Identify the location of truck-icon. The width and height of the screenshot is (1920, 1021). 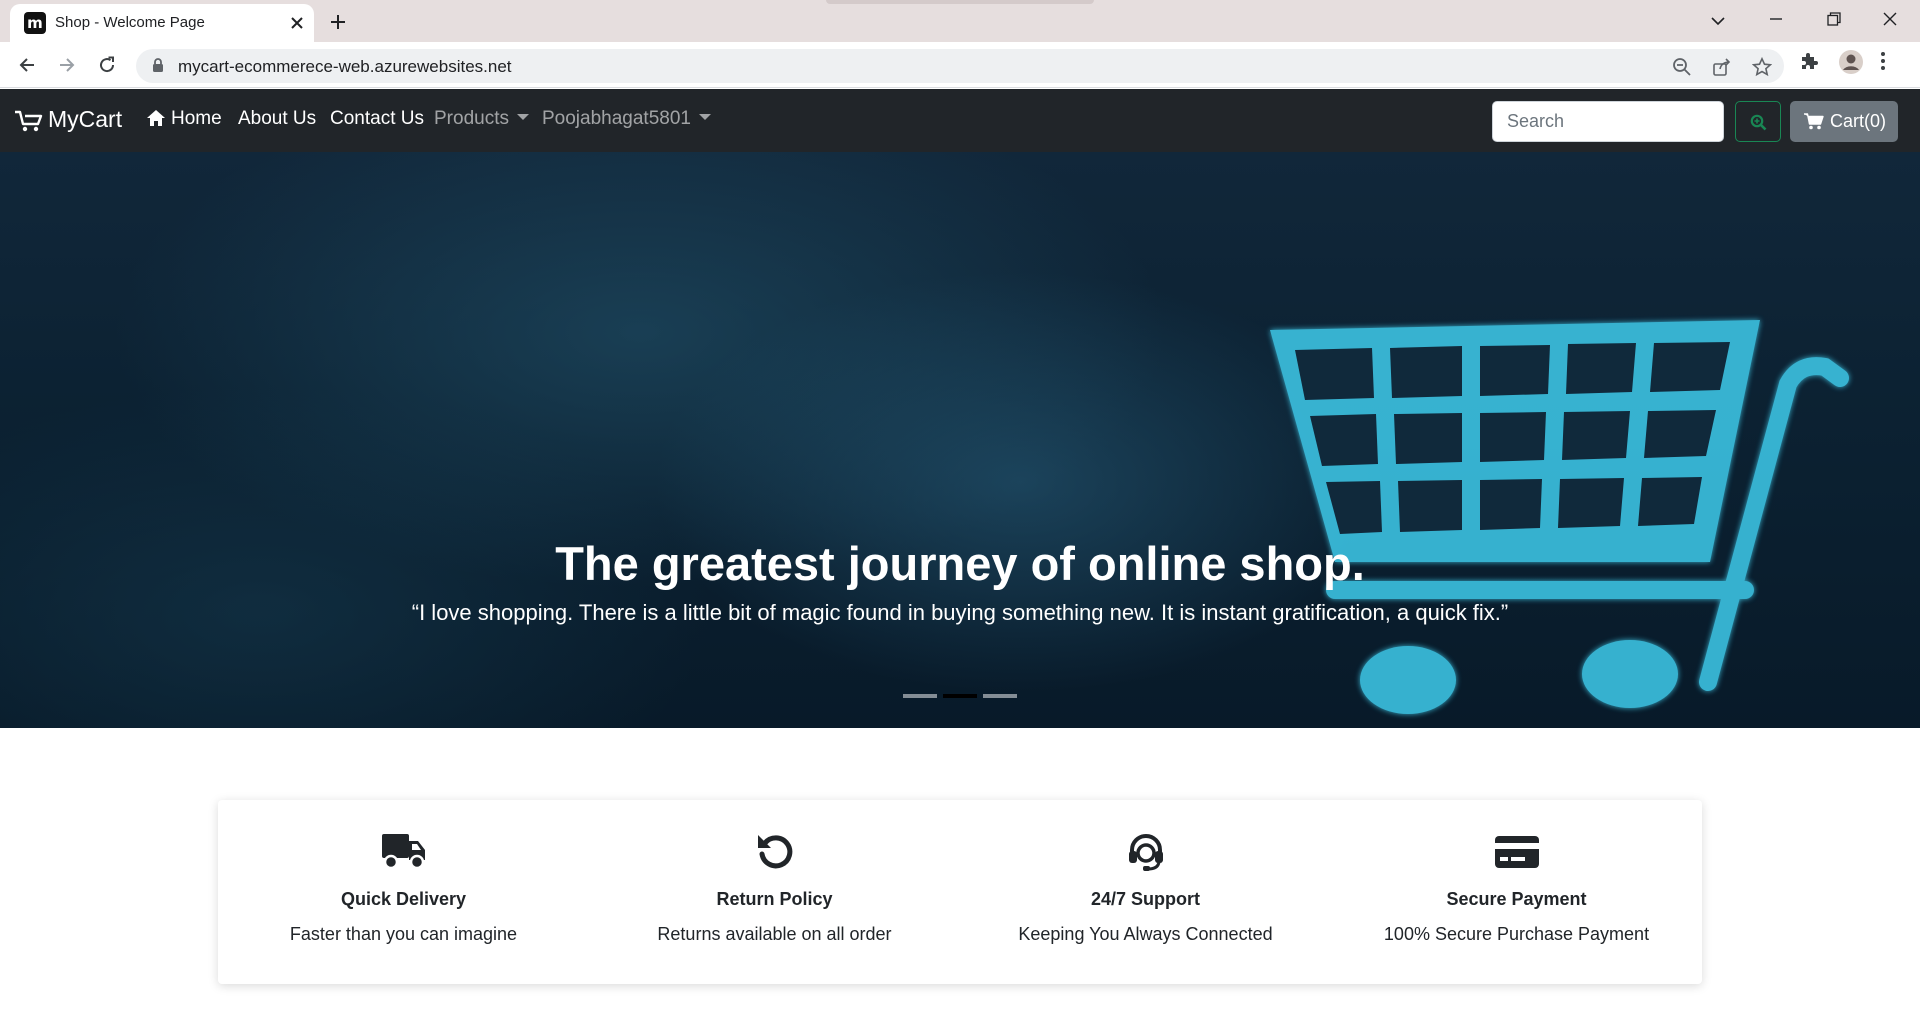
(403, 852).